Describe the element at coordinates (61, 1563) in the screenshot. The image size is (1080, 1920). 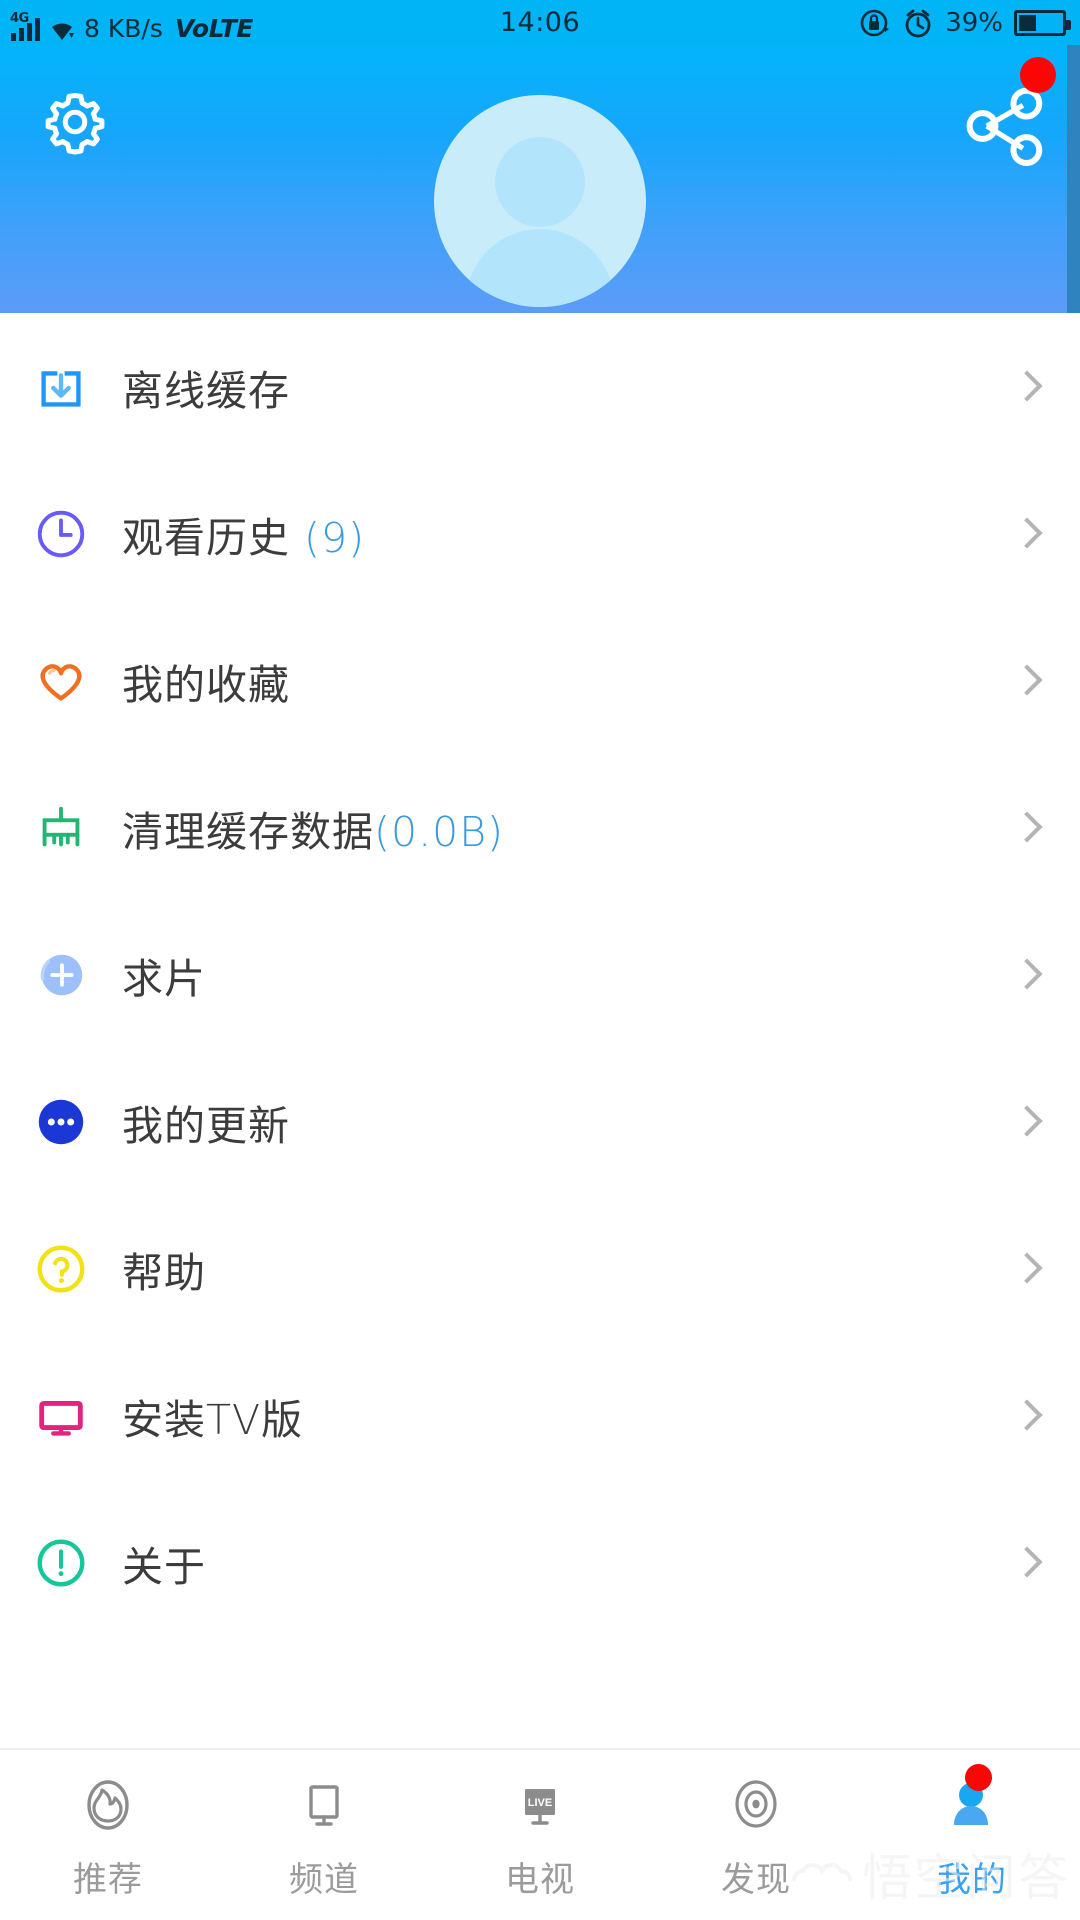
I see `info-circle-icon` at that location.